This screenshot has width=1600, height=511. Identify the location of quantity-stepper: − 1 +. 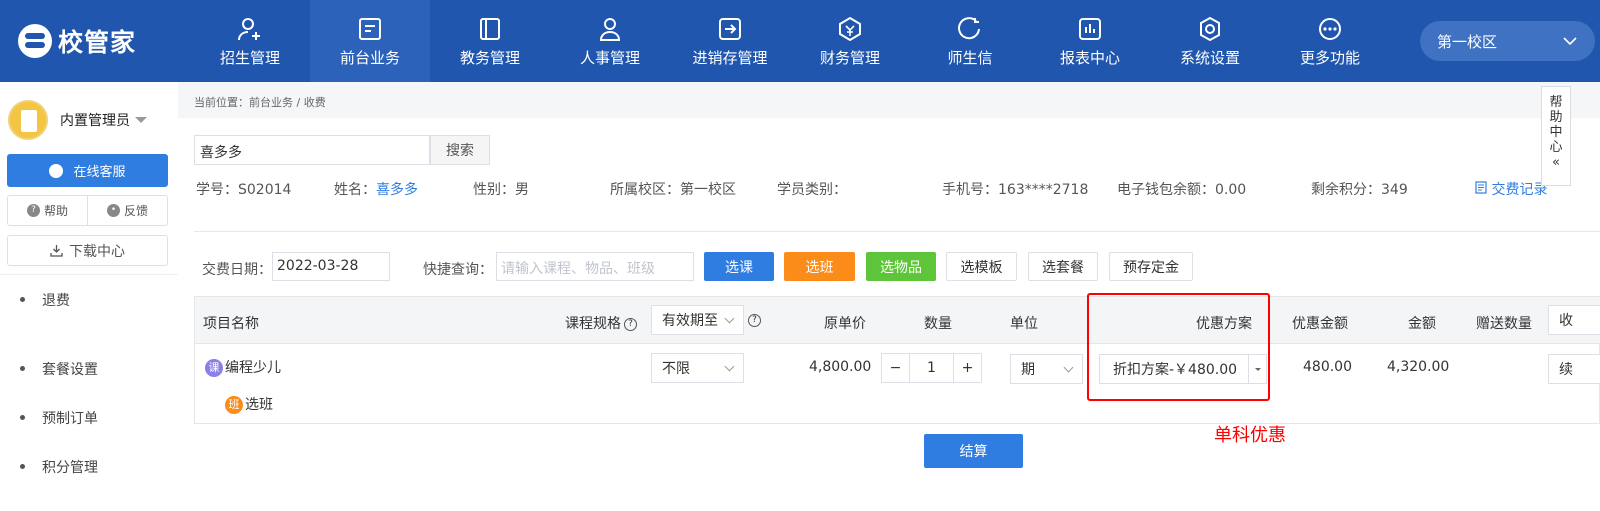
(931, 368).